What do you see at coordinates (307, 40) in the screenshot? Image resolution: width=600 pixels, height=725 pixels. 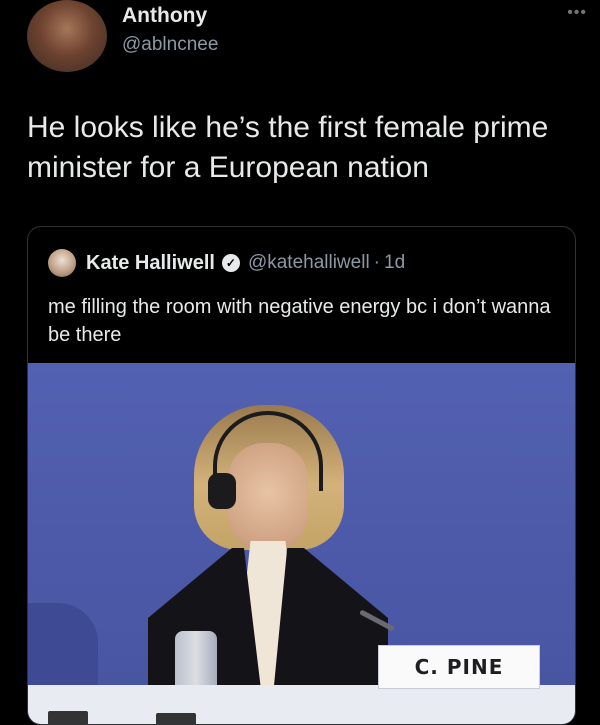 I see `tweet-header: Anthony @ablncnee •••` at bounding box center [307, 40].